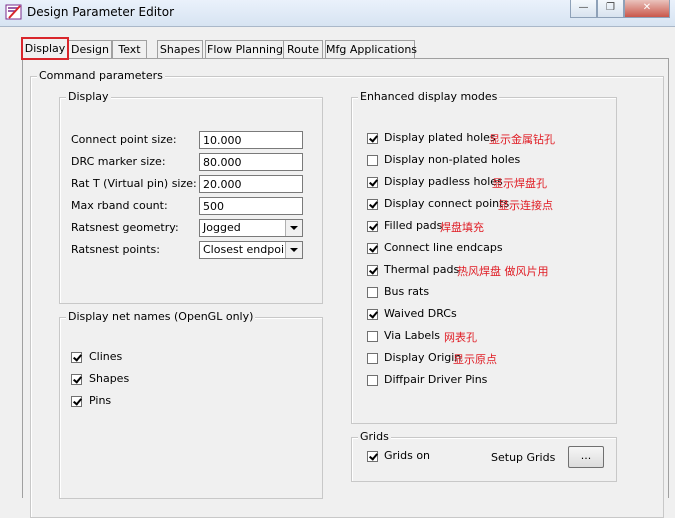 The height and width of the screenshot is (518, 675). I want to click on non-plated-holes-label: Display non-plated holes, so click(452, 159).